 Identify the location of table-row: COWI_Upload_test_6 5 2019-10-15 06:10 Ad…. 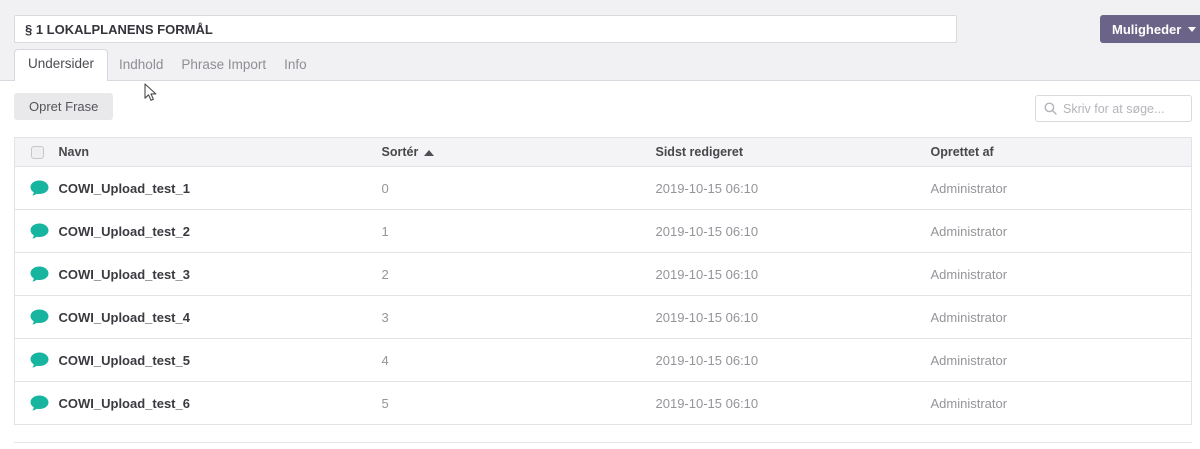
(603, 403).